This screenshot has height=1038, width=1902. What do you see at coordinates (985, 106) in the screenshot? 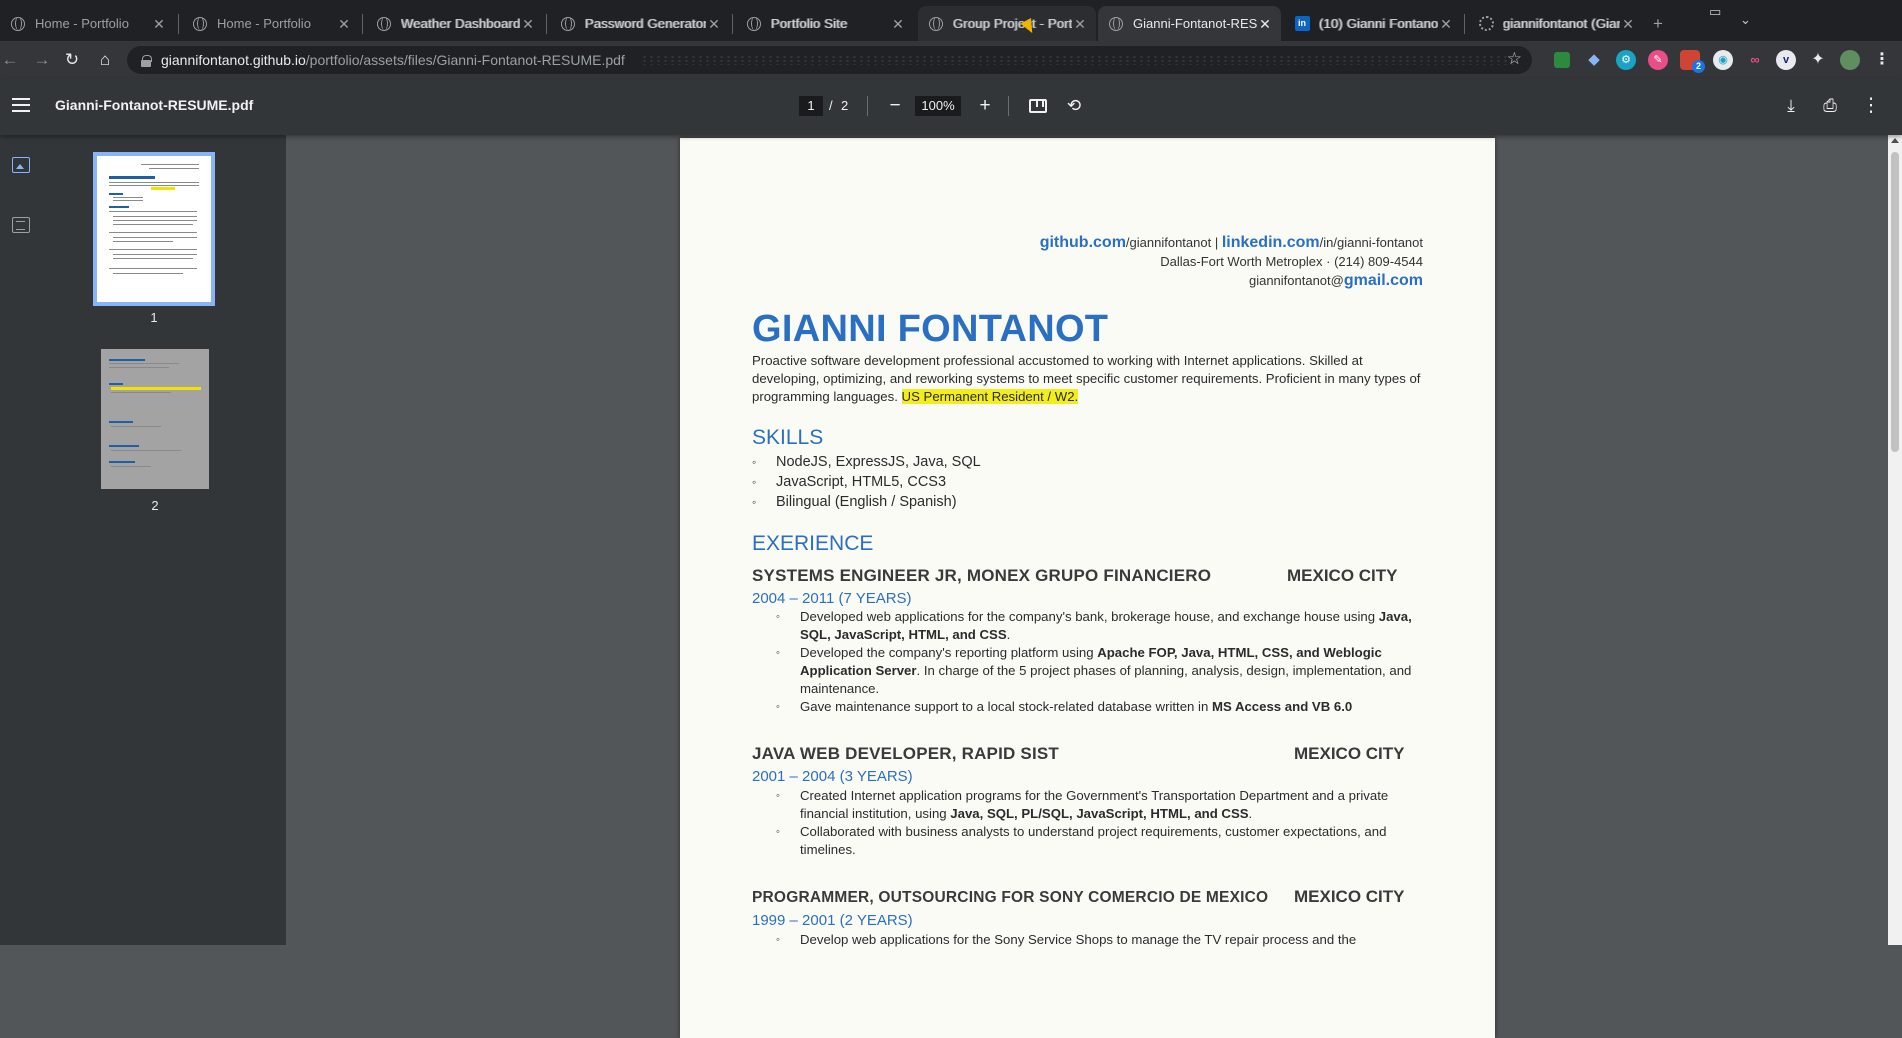
I see `zoom-in-icon: +` at bounding box center [985, 106].